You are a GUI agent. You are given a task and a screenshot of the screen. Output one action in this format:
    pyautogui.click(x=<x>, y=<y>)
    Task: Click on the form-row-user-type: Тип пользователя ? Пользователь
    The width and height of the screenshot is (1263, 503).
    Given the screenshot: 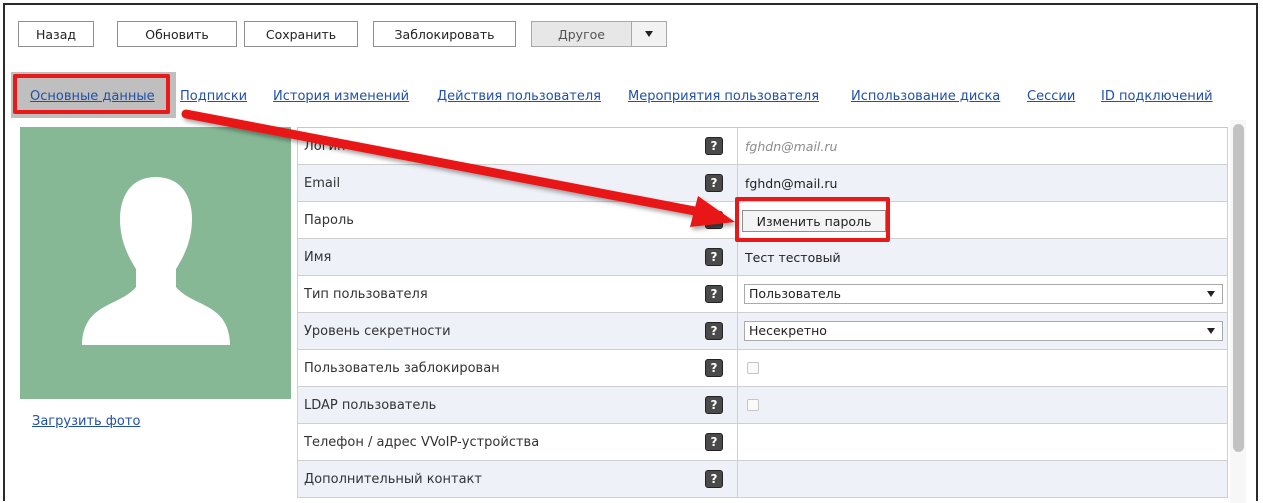 What is the action you would take?
    pyautogui.click(x=762, y=294)
    